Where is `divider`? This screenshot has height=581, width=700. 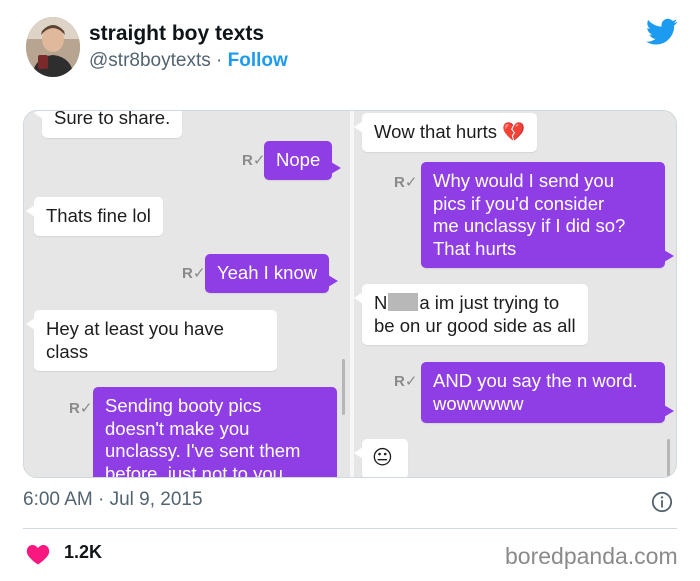 divider is located at coordinates (350, 528).